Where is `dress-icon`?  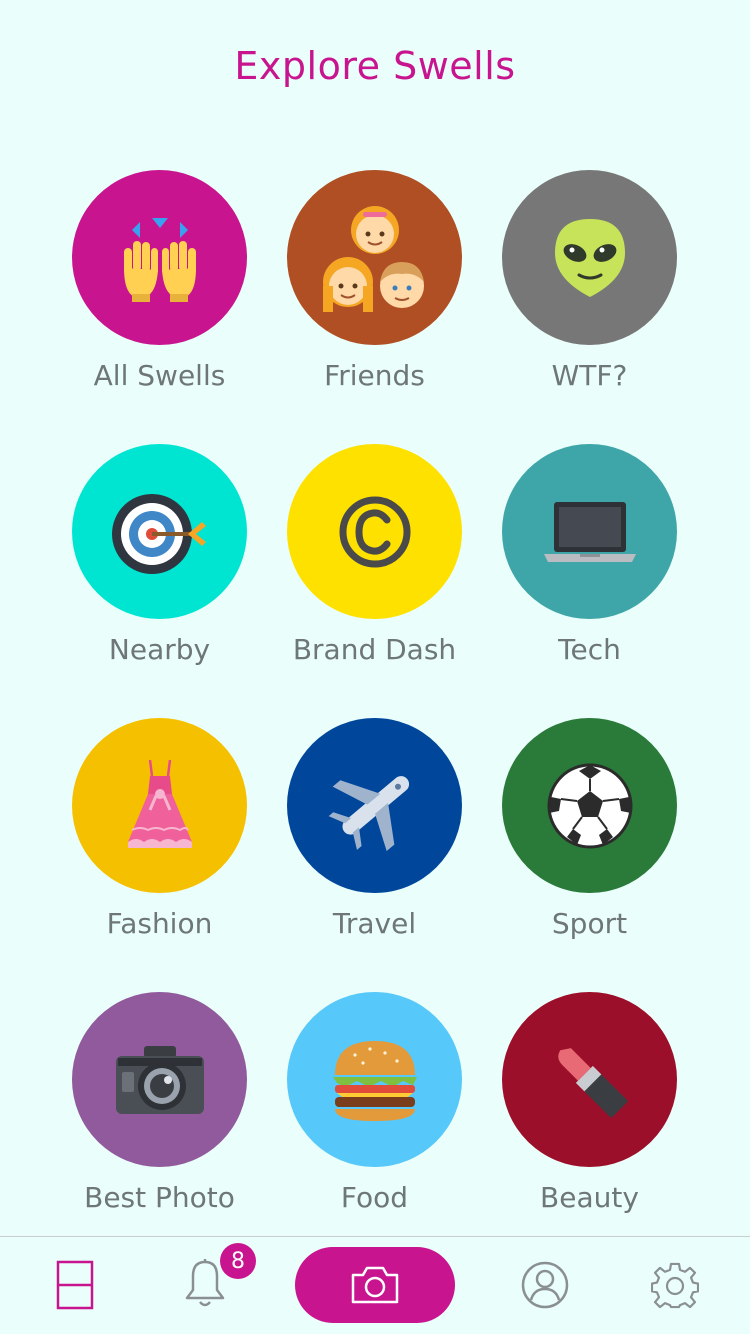 dress-icon is located at coordinates (159, 803).